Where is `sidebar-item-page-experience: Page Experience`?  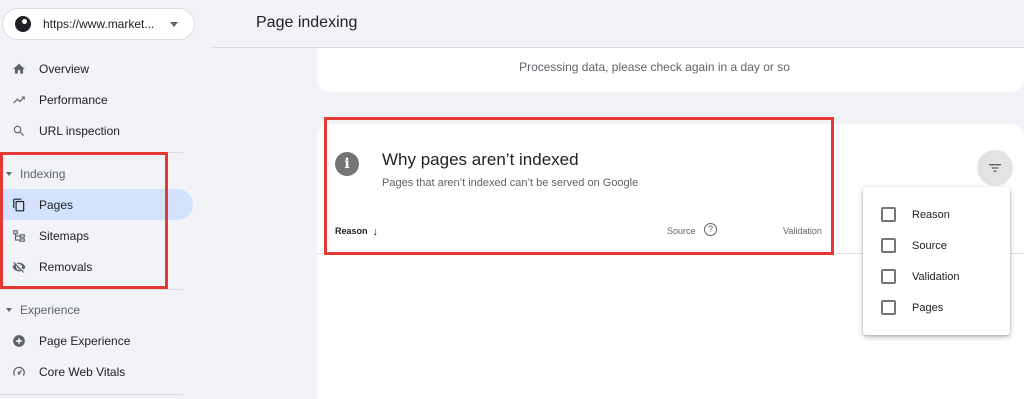 sidebar-item-page-experience: Page Experience is located at coordinates (96, 340).